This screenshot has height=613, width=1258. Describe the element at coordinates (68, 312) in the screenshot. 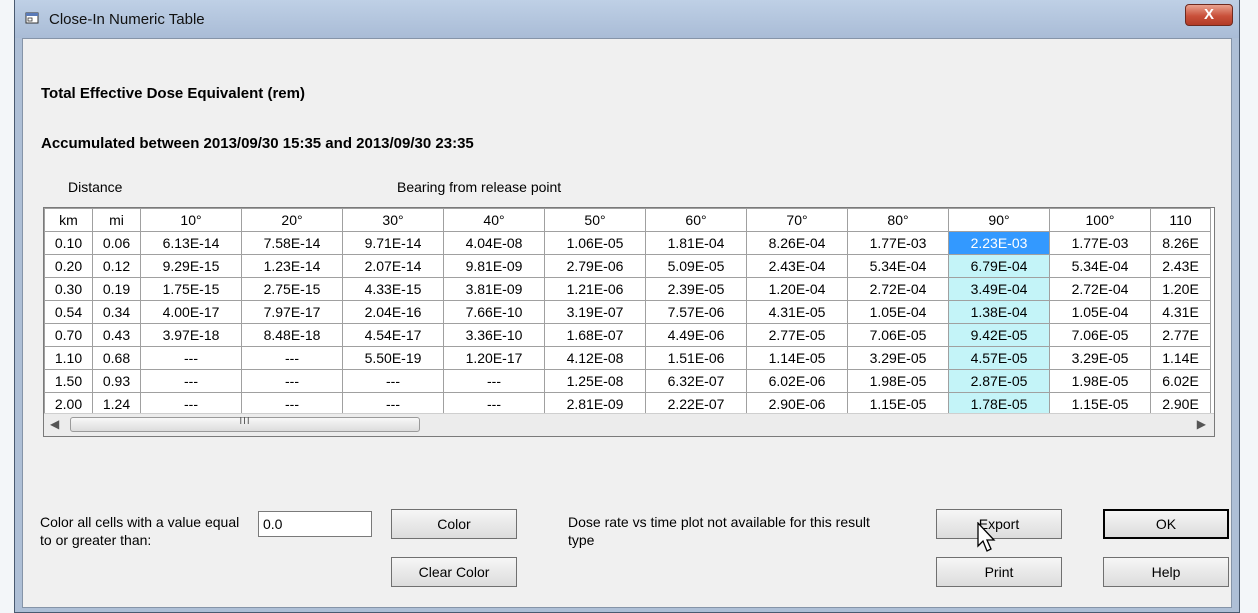

I see `distance-cell: 0.54` at that location.